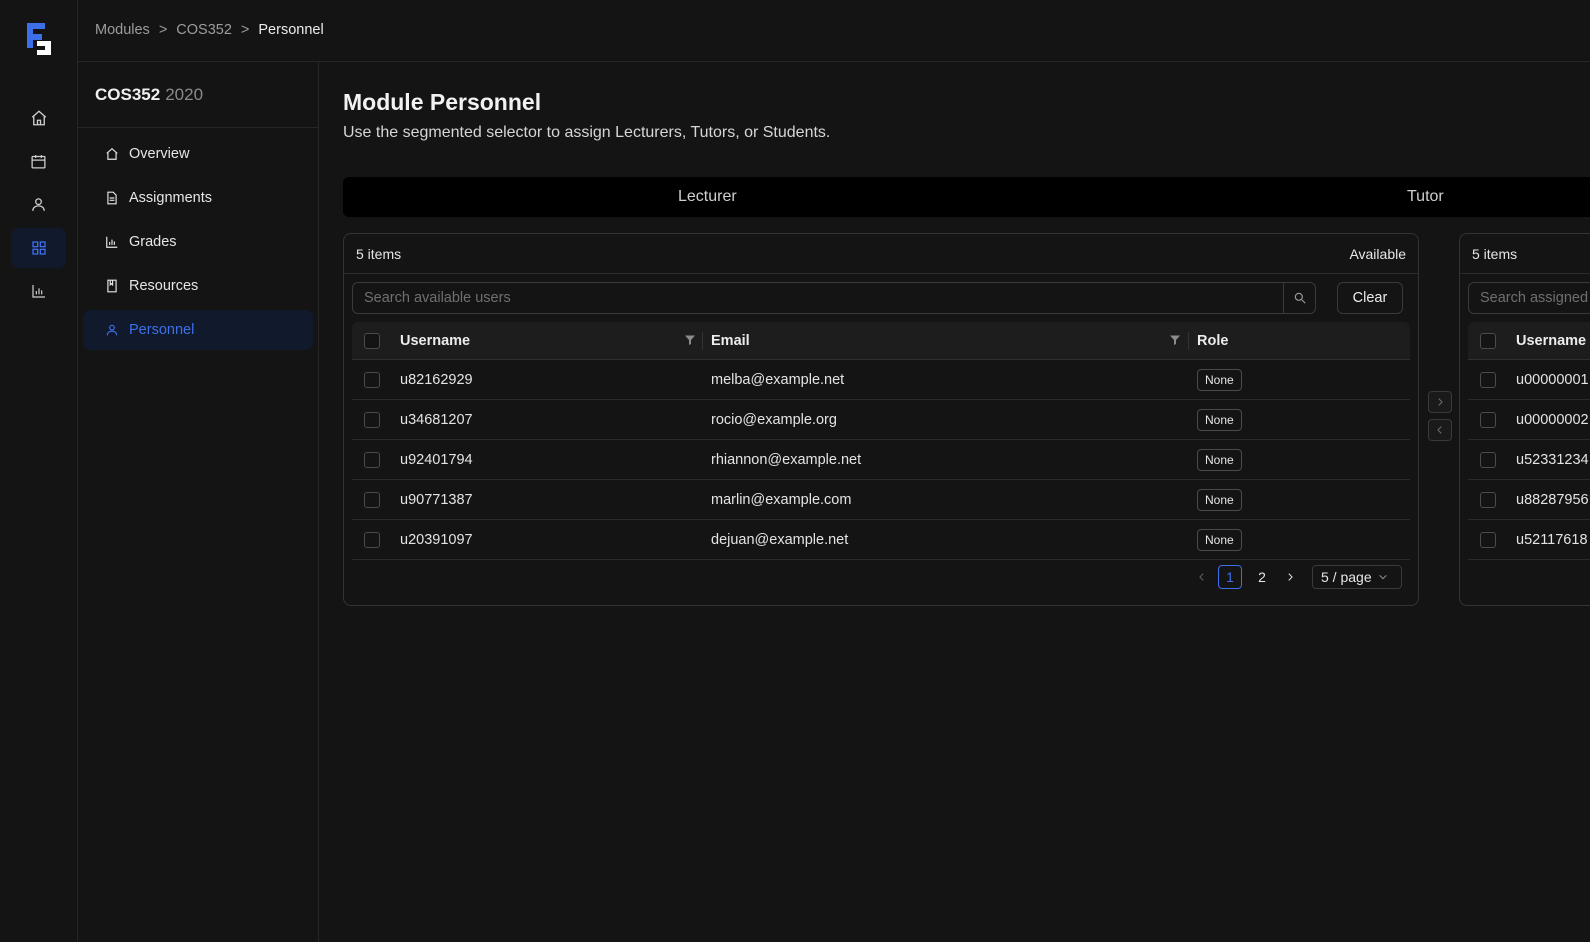 This screenshot has height=942, width=1590. What do you see at coordinates (198, 242) in the screenshot?
I see `nav-item-grades: Grades` at bounding box center [198, 242].